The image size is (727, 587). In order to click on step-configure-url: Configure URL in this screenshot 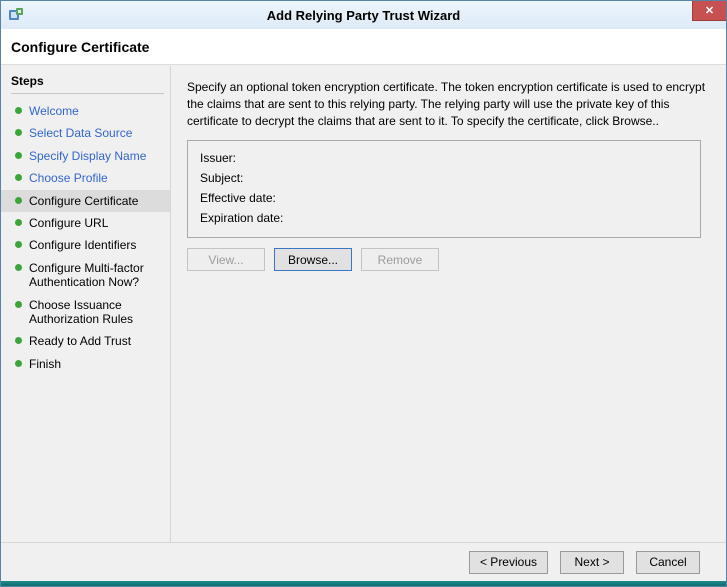, I will do `click(87, 223)`.